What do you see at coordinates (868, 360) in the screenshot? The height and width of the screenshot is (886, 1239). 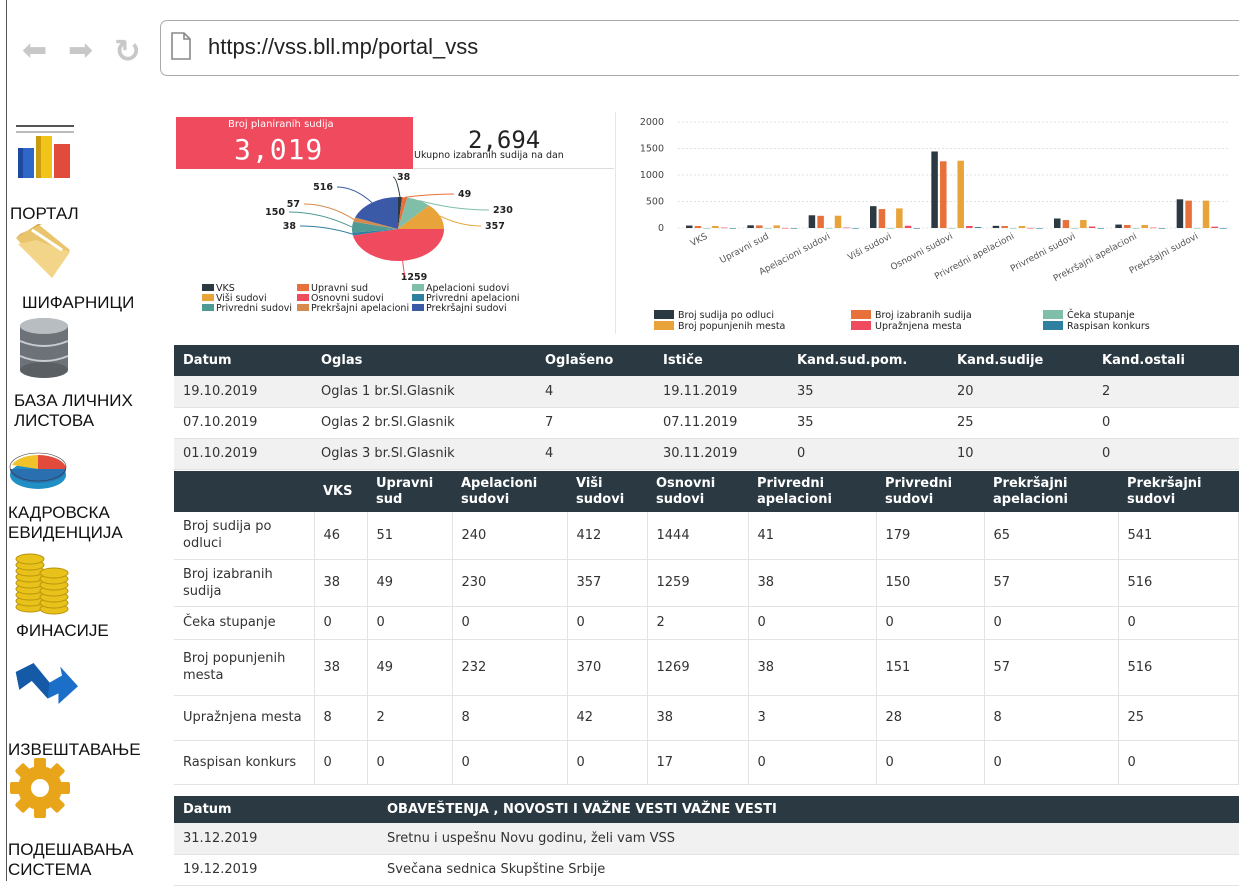 I see `column-header: Kand.sud.pom.` at bounding box center [868, 360].